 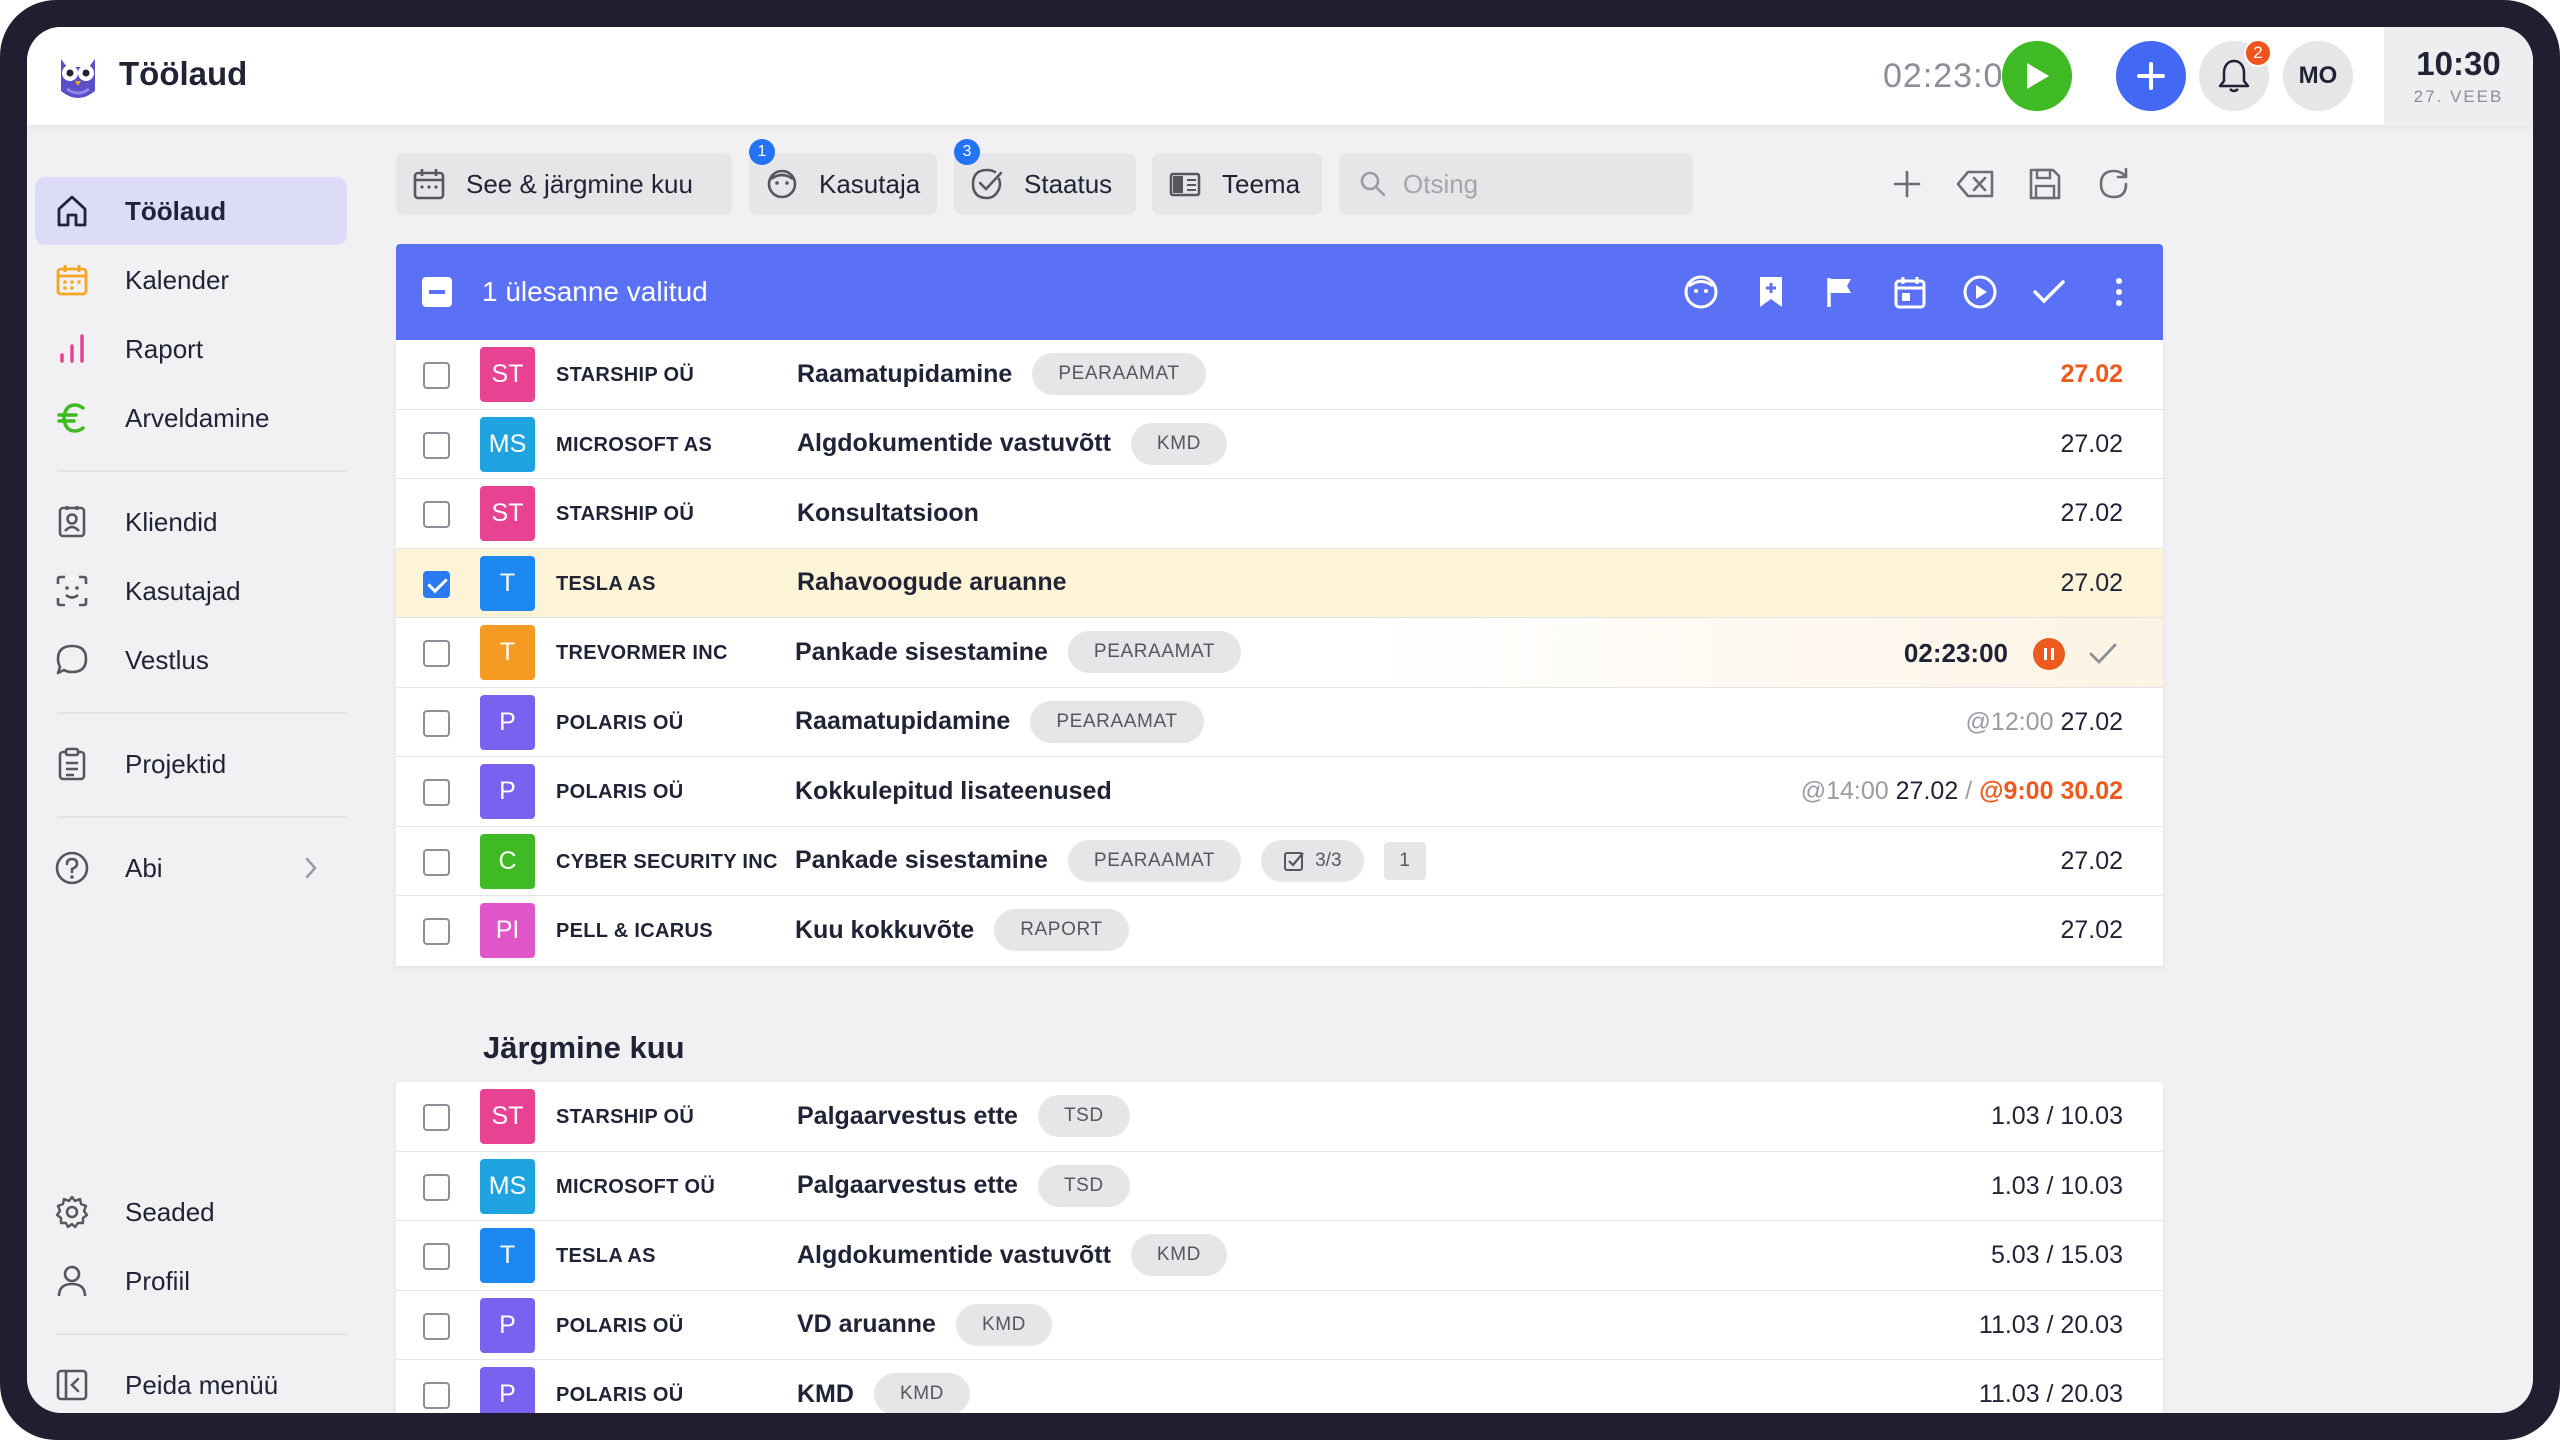 What do you see at coordinates (843, 177) in the screenshot?
I see `user-filter: 1 Kasutaja` at bounding box center [843, 177].